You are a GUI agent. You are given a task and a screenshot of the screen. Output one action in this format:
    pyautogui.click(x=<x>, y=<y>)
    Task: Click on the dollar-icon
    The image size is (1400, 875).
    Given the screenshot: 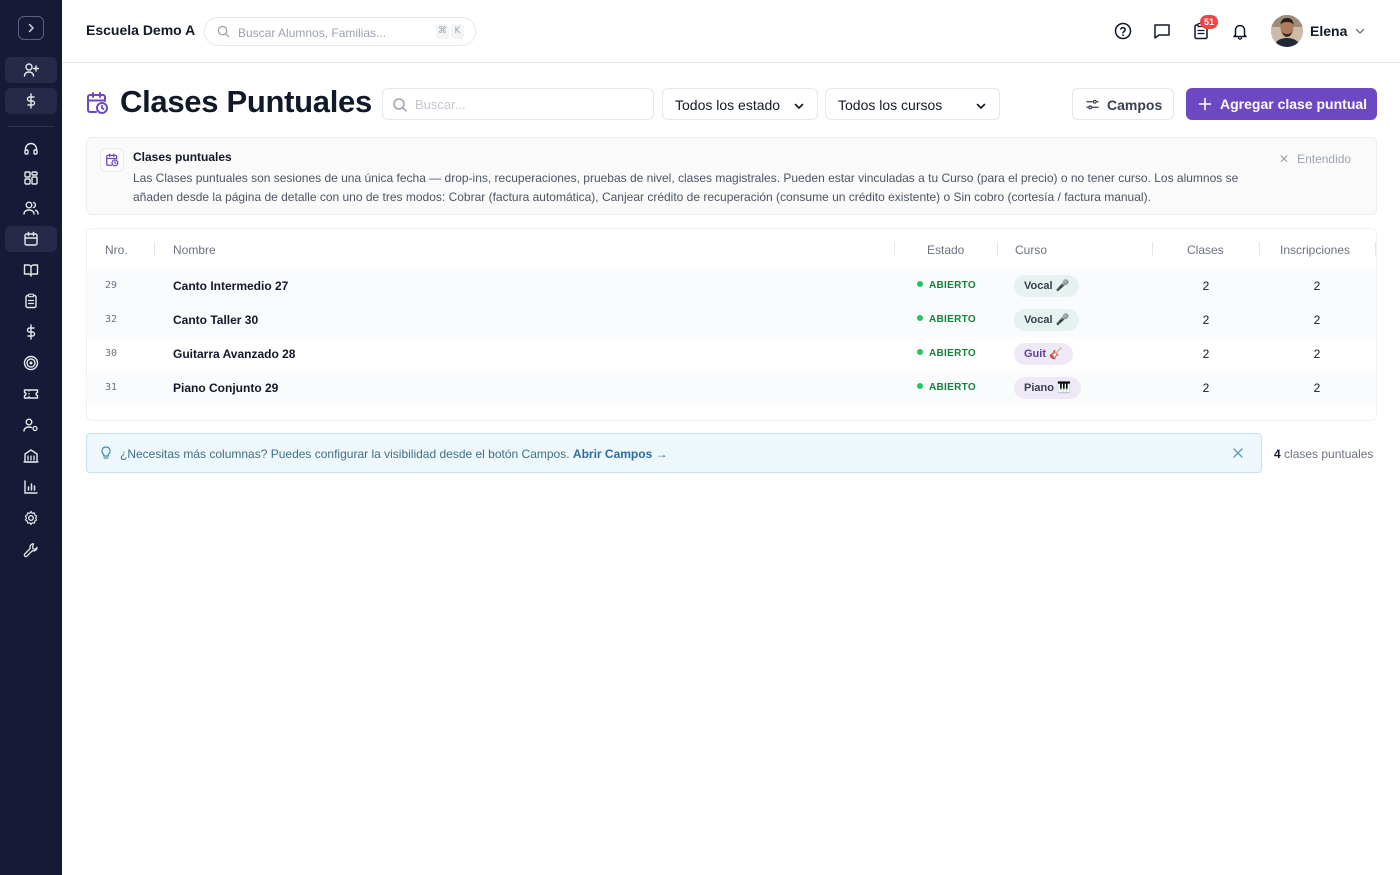 What is the action you would take?
    pyautogui.click(x=31, y=101)
    